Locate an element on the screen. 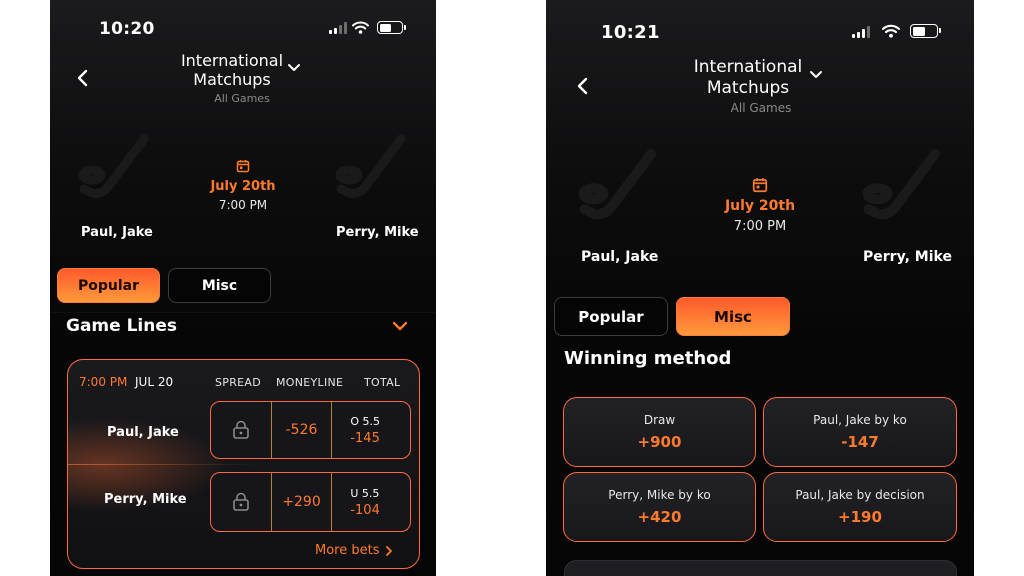  collapse-chevron-down-icon is located at coordinates (400, 326).